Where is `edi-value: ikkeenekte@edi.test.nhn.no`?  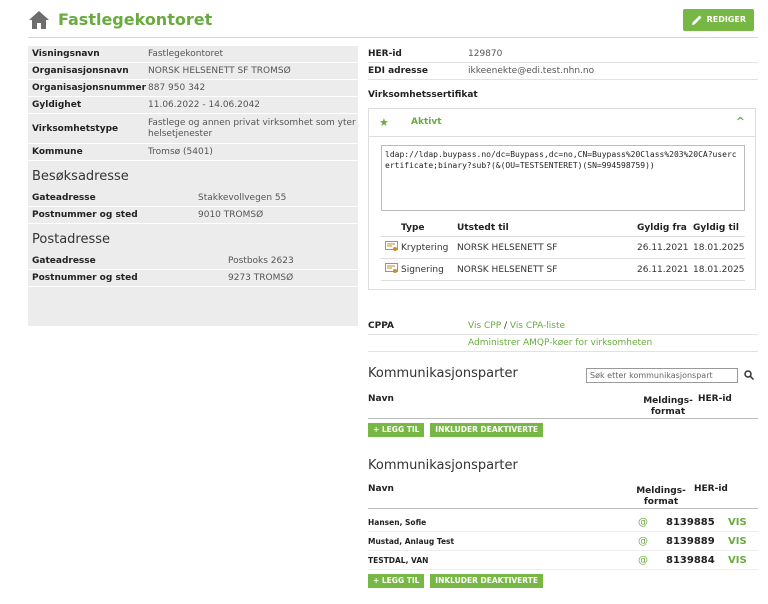 edi-value: ikkeenekte@edi.test.nhn.no is located at coordinates (531, 71).